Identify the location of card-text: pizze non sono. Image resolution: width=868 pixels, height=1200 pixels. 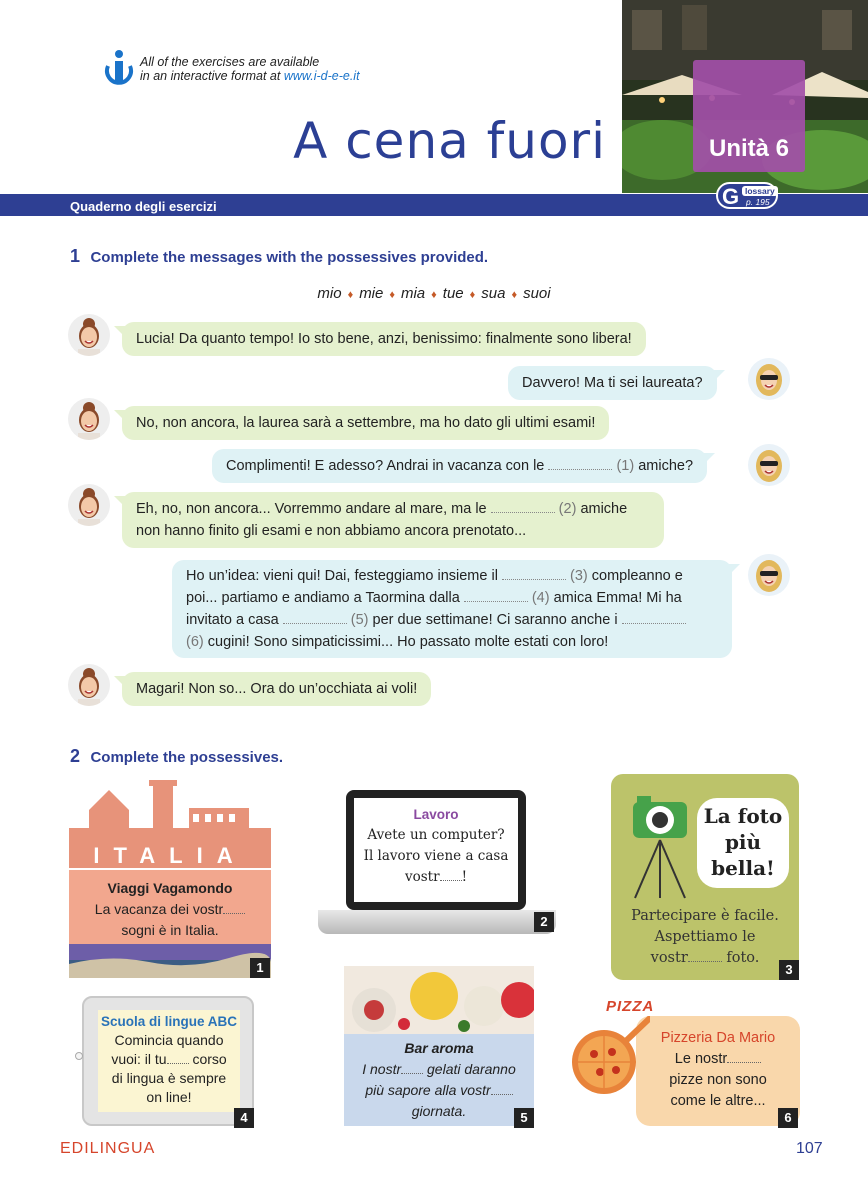
(718, 1080).